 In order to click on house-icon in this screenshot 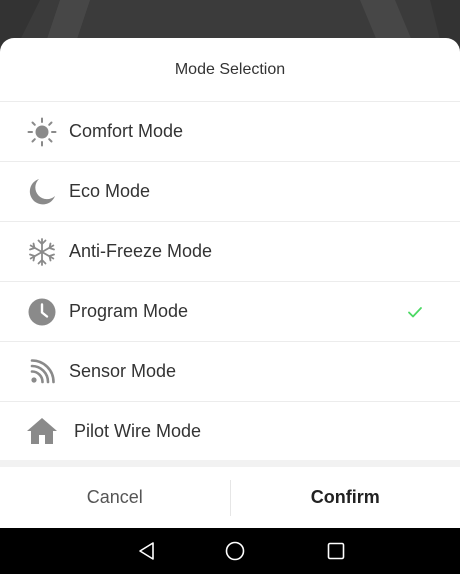, I will do `click(42, 431)`.